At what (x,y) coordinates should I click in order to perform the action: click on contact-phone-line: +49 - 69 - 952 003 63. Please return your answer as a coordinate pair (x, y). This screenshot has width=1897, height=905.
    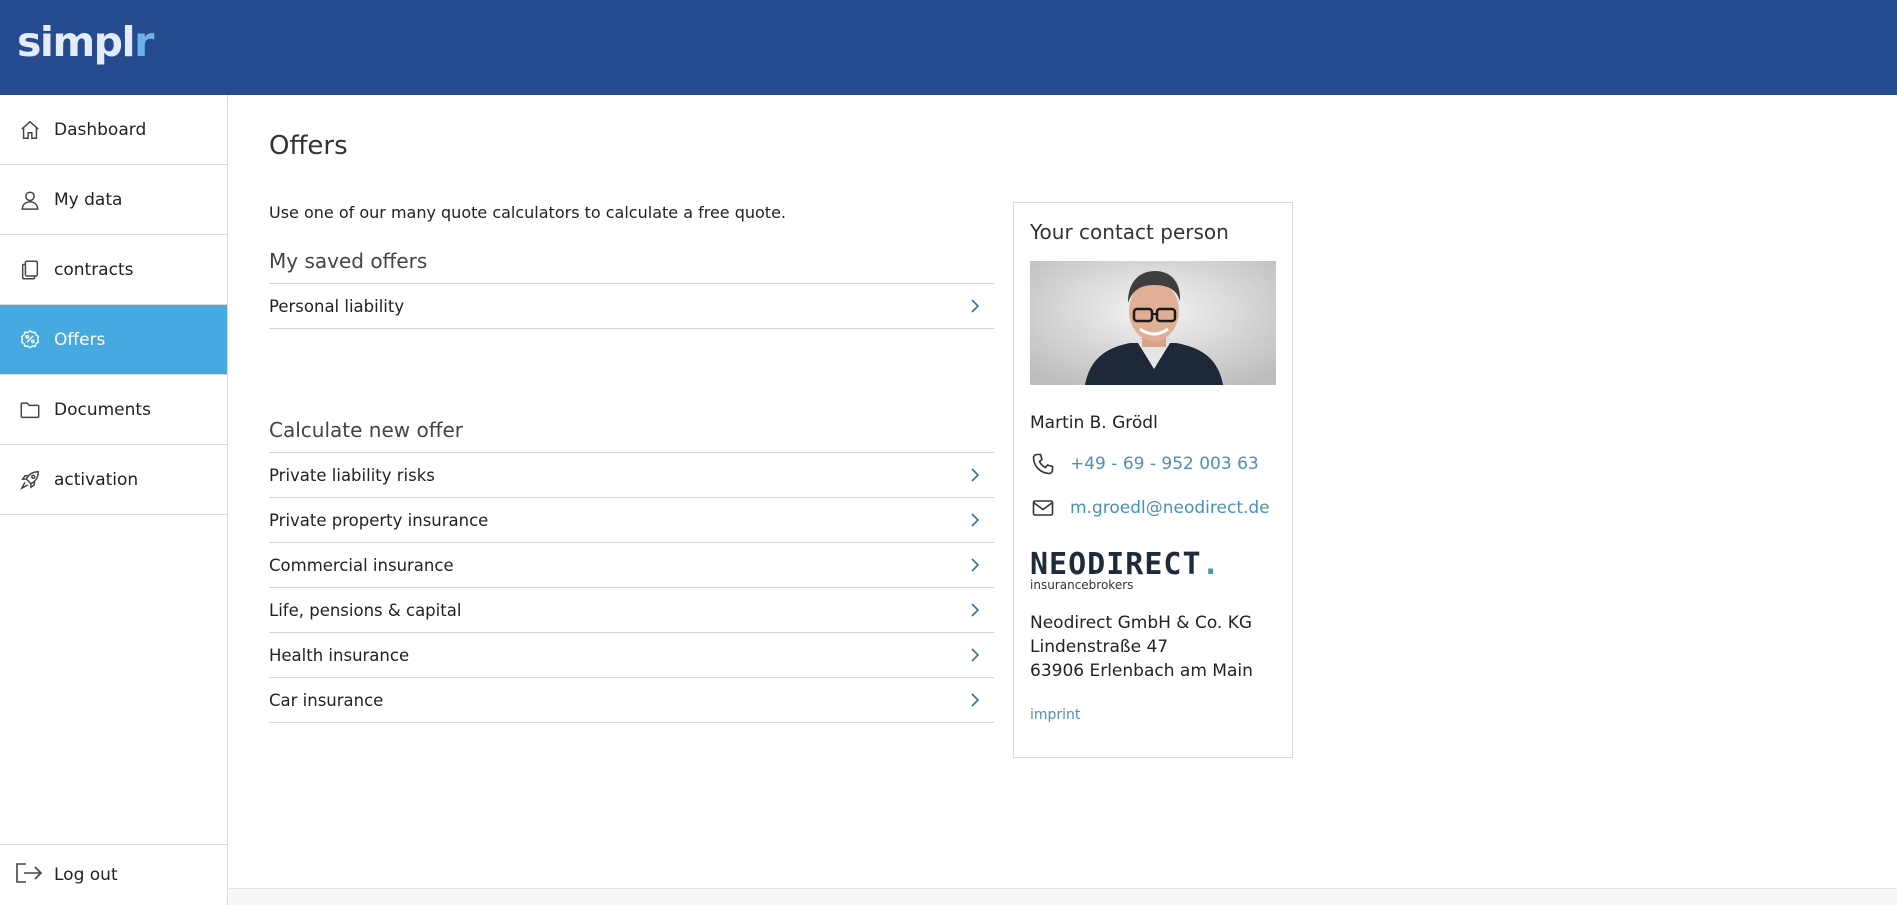
    Looking at the image, I should click on (1153, 464).